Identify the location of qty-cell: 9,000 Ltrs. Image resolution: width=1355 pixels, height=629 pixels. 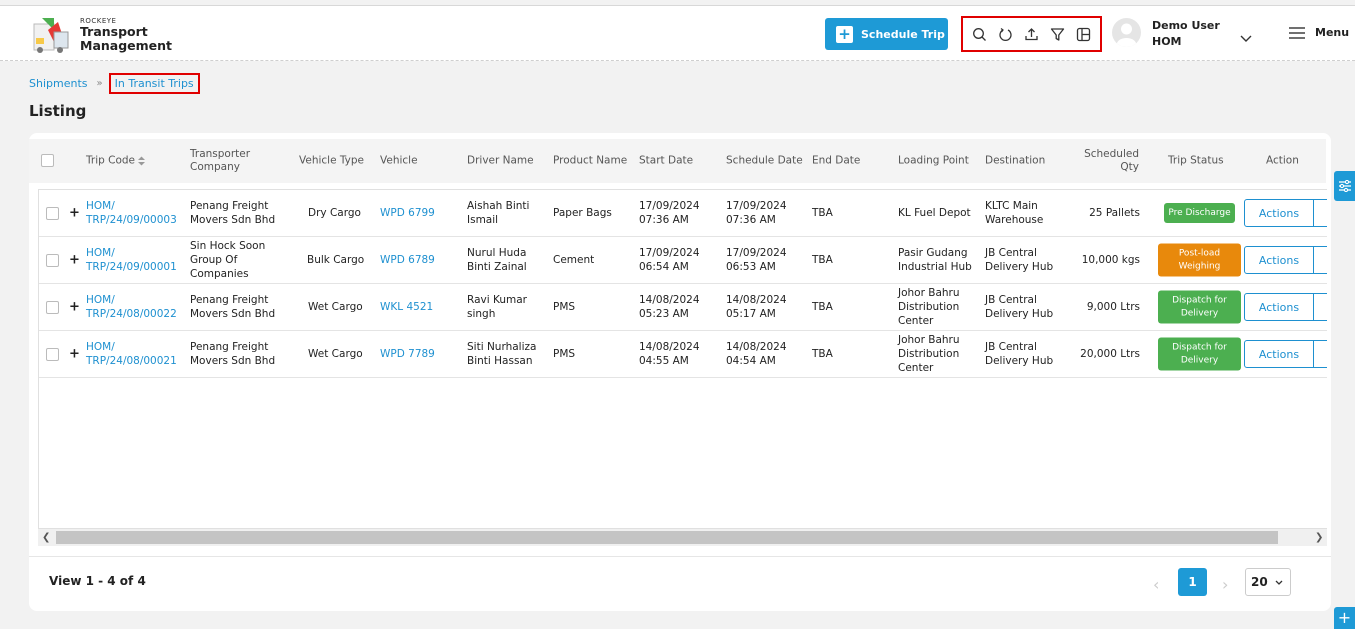
(1113, 307).